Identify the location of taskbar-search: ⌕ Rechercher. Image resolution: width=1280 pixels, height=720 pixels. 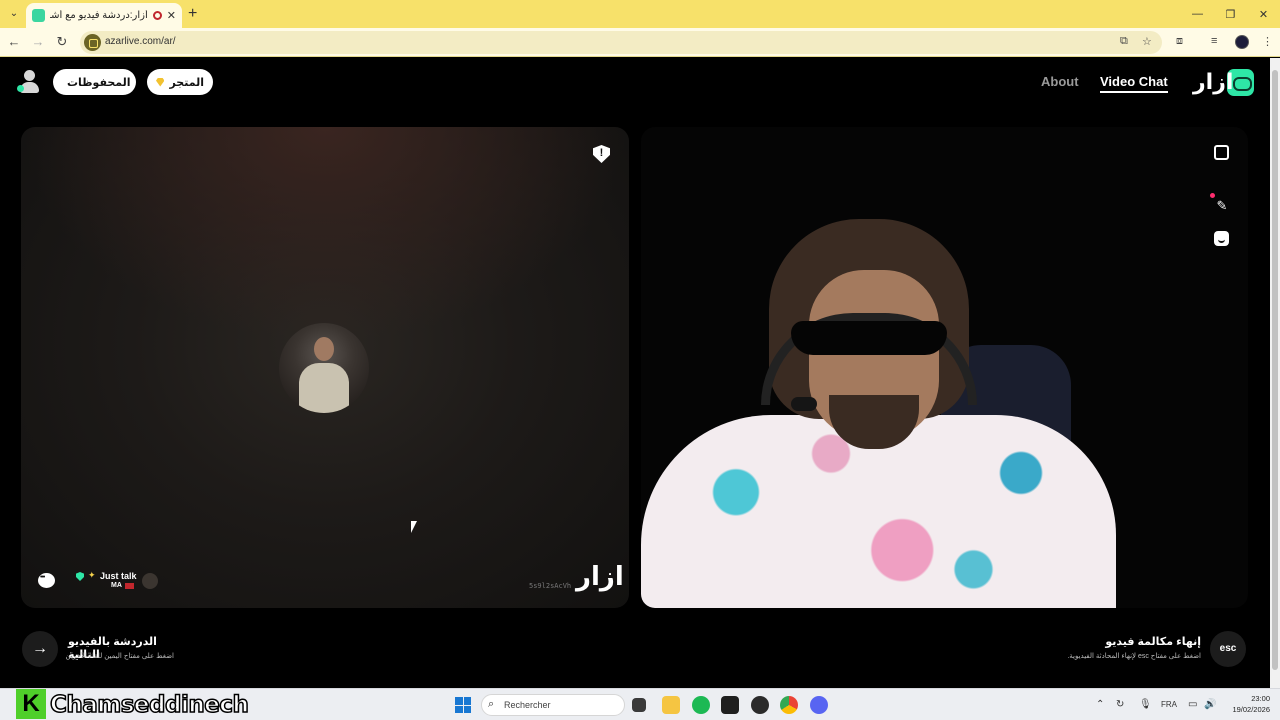
(553, 705).